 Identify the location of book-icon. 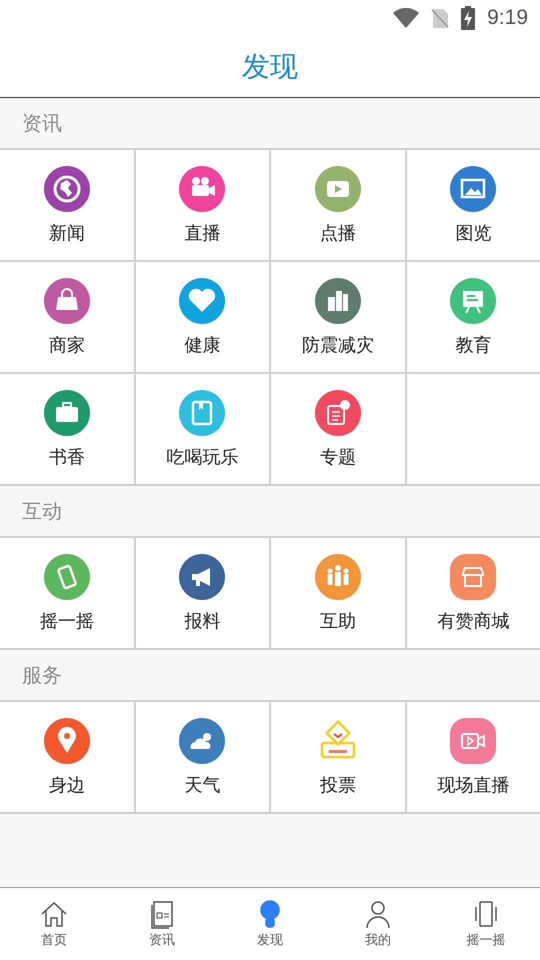
(202, 413).